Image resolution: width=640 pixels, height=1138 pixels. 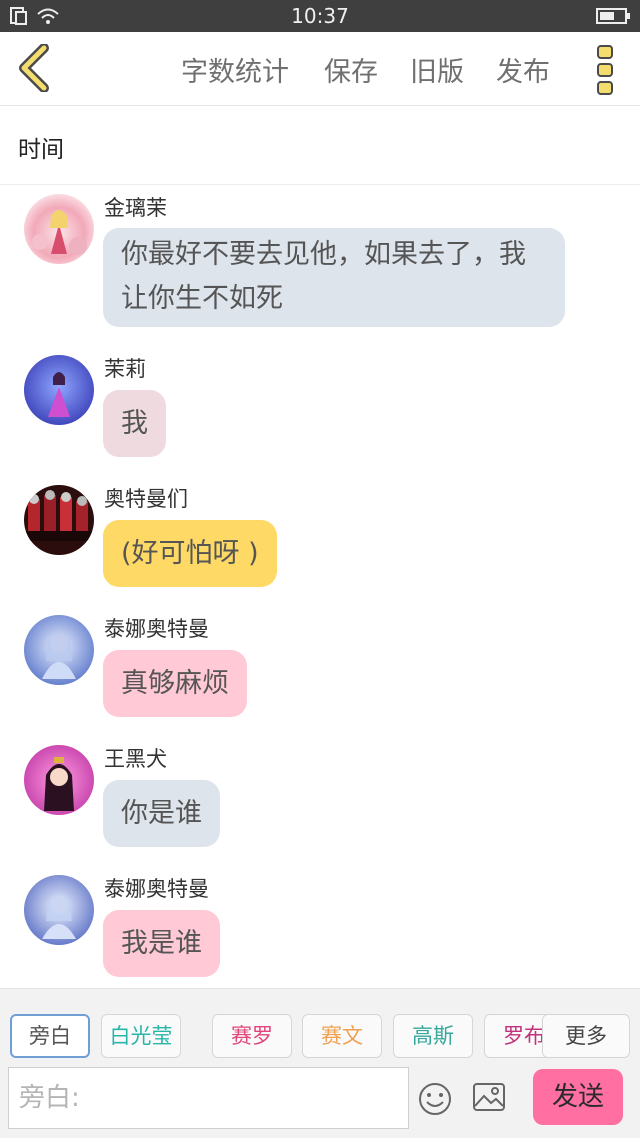 I want to click on more-menu-icon, so click(x=605, y=70).